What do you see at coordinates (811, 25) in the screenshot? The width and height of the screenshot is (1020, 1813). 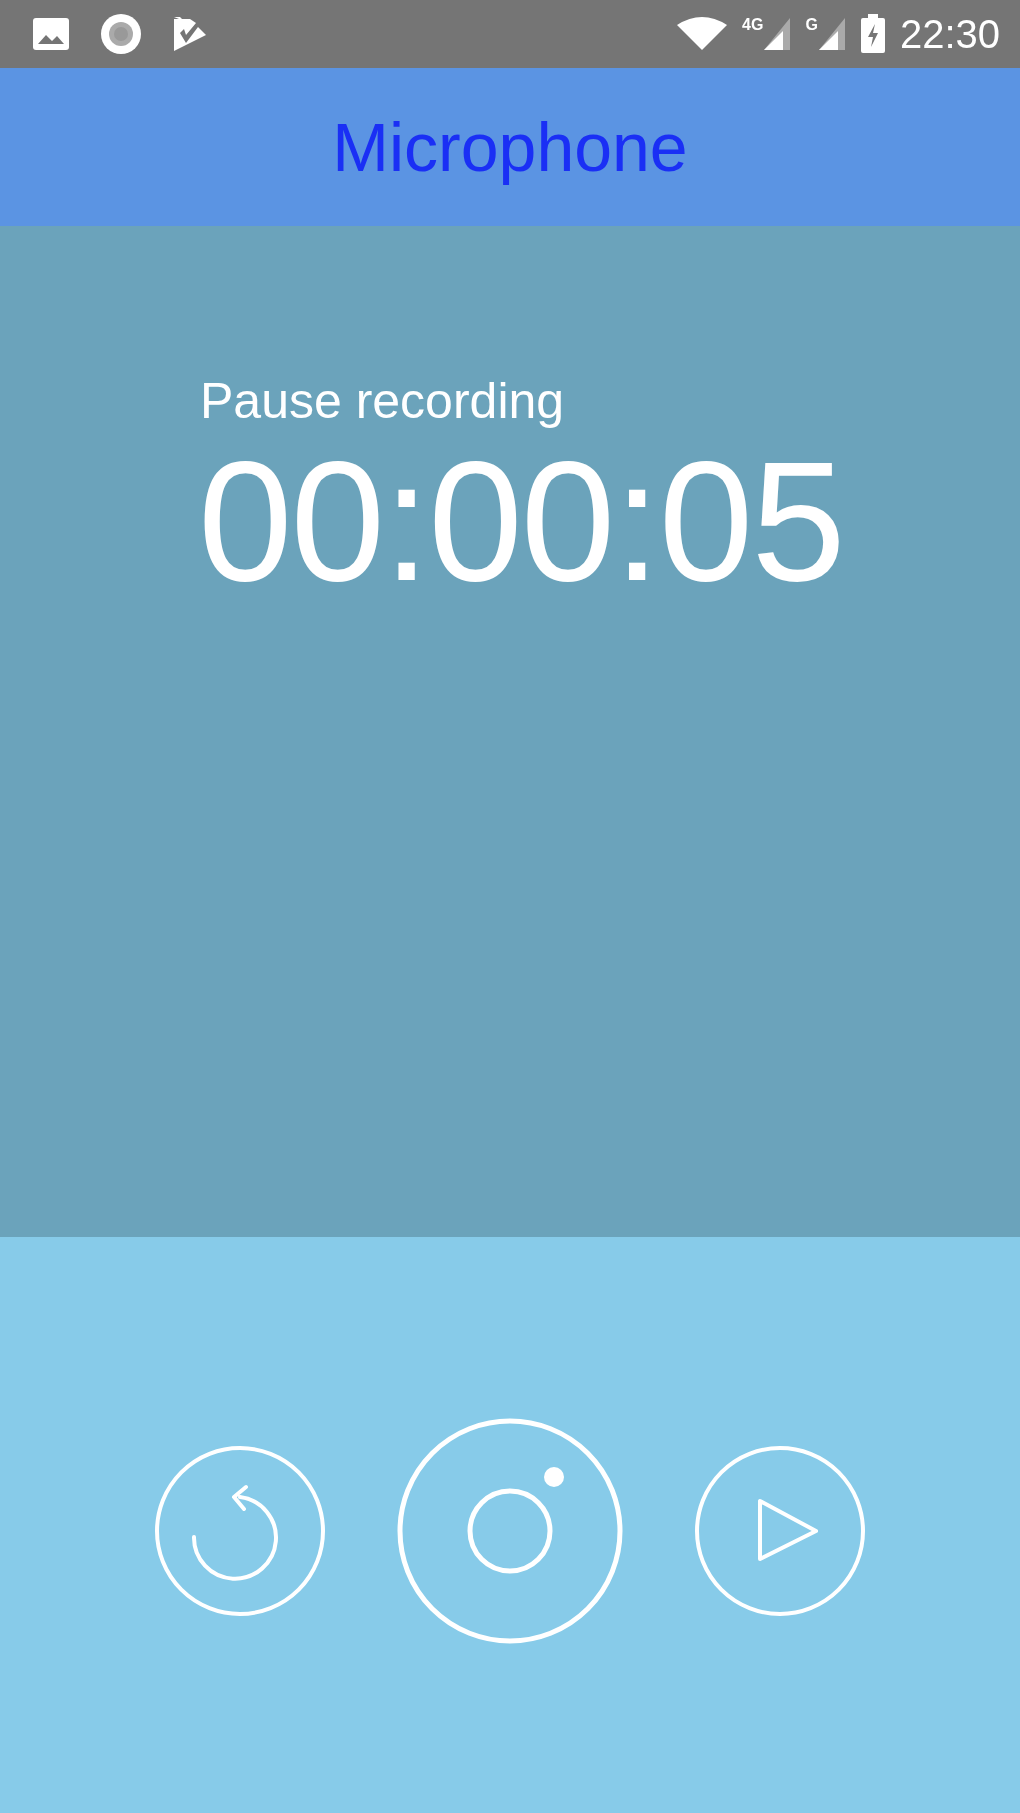 I see `network-label: G` at bounding box center [811, 25].